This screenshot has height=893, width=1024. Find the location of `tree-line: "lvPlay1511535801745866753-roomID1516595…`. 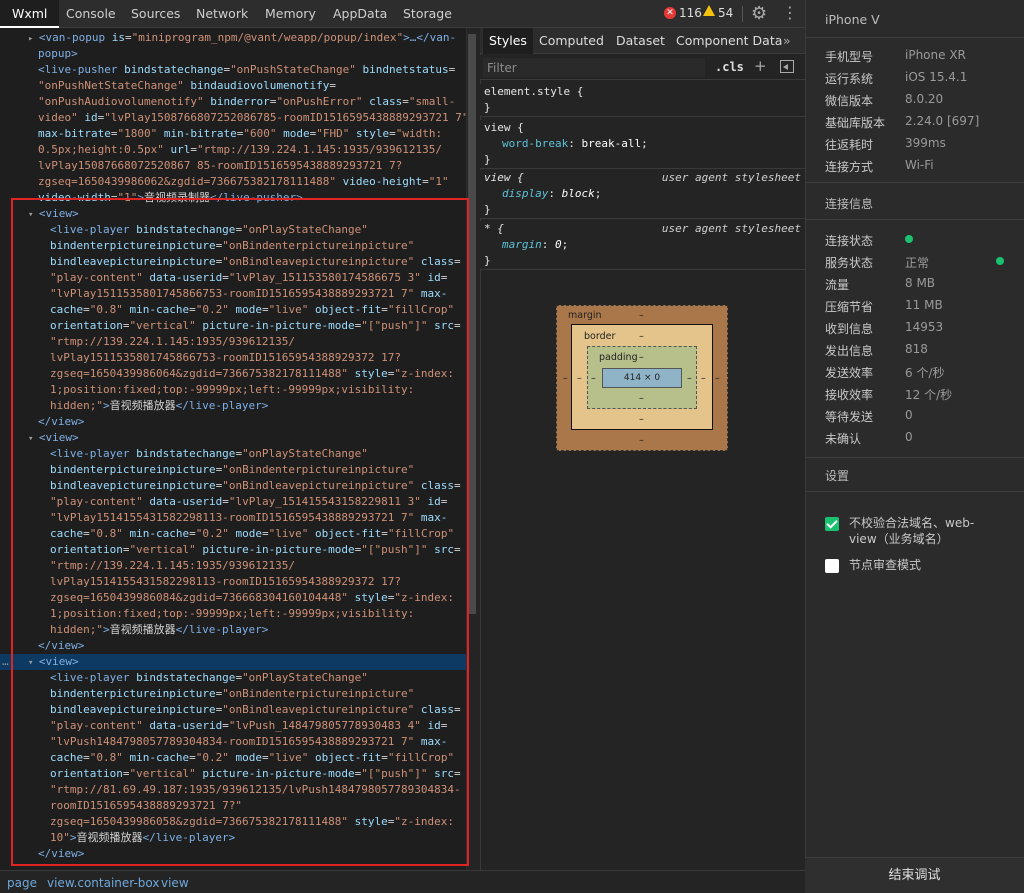

tree-line: "lvPlay1511535801745866753-roomID1516595… is located at coordinates (233, 294).